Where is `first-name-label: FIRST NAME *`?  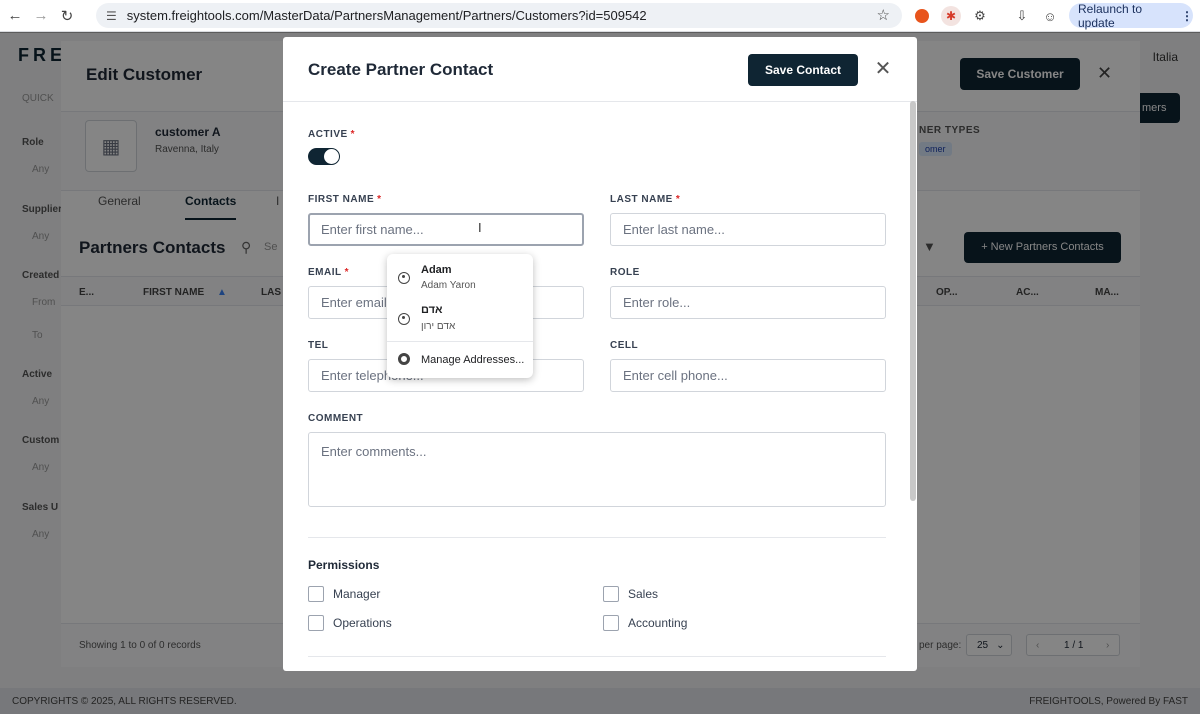 first-name-label: FIRST NAME * is located at coordinates (345, 199).